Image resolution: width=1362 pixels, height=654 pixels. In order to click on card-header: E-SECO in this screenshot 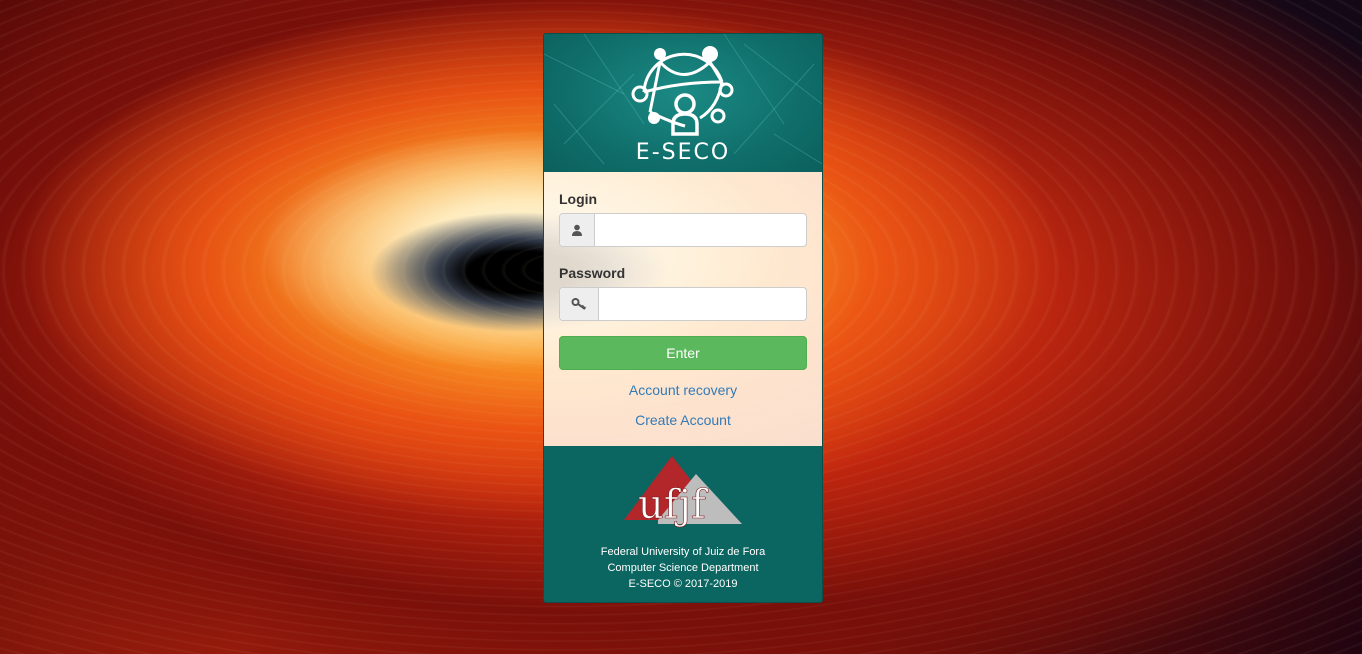, I will do `click(683, 103)`.